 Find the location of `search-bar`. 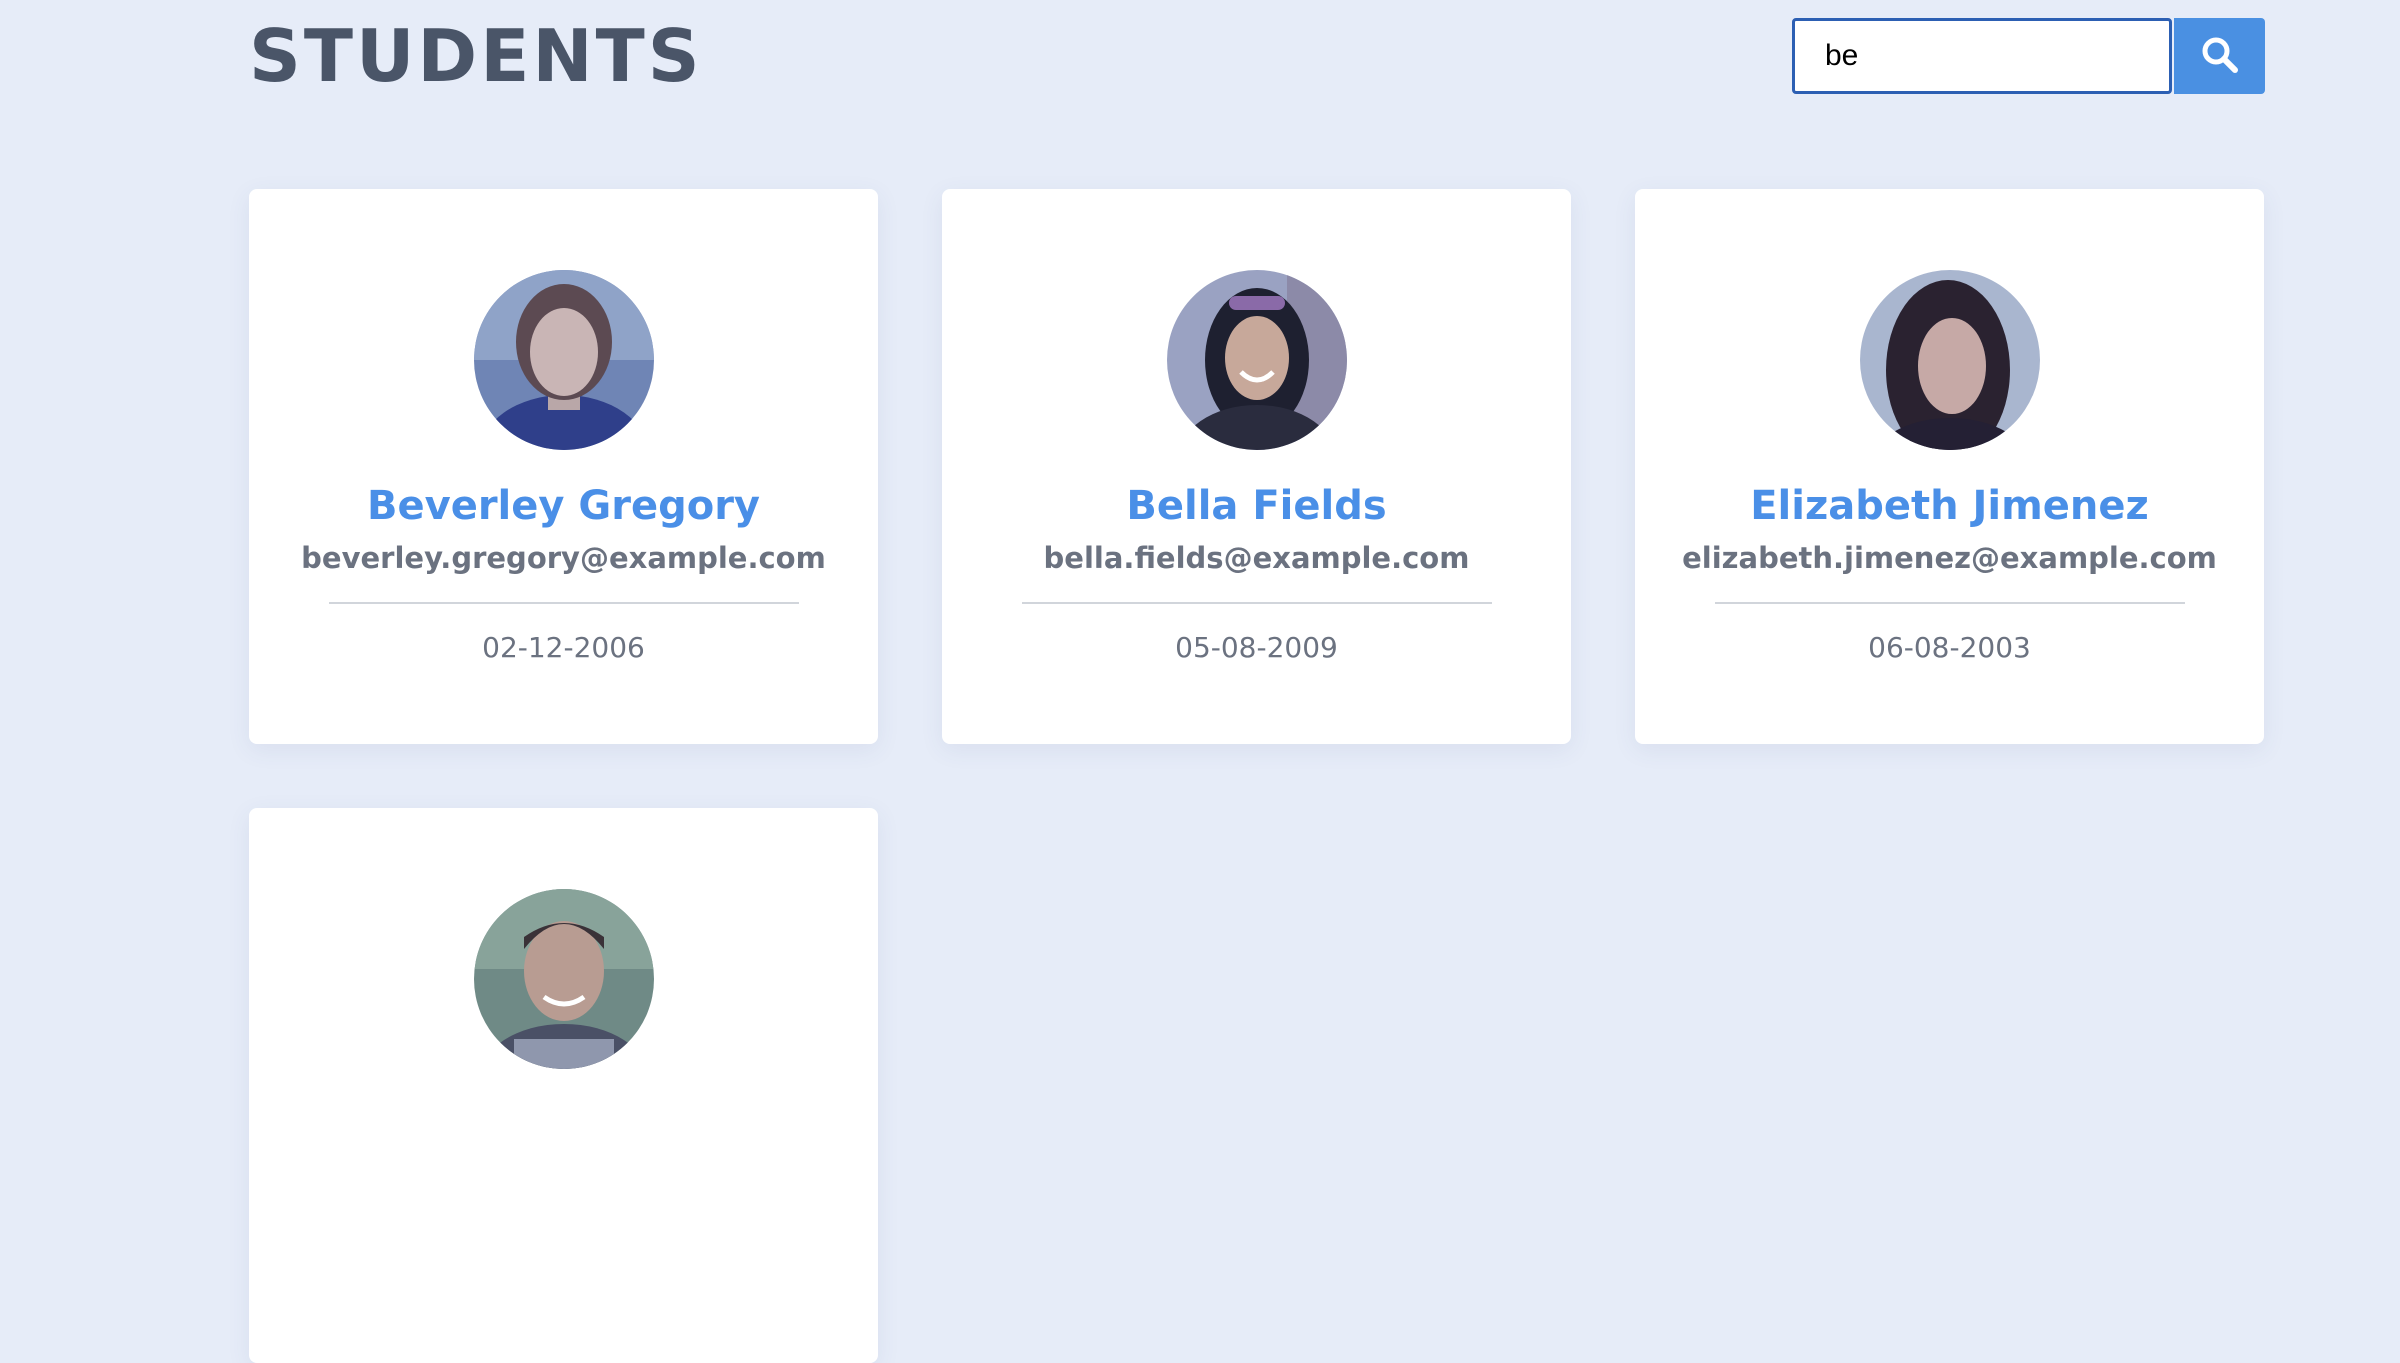

search-bar is located at coordinates (2028, 56).